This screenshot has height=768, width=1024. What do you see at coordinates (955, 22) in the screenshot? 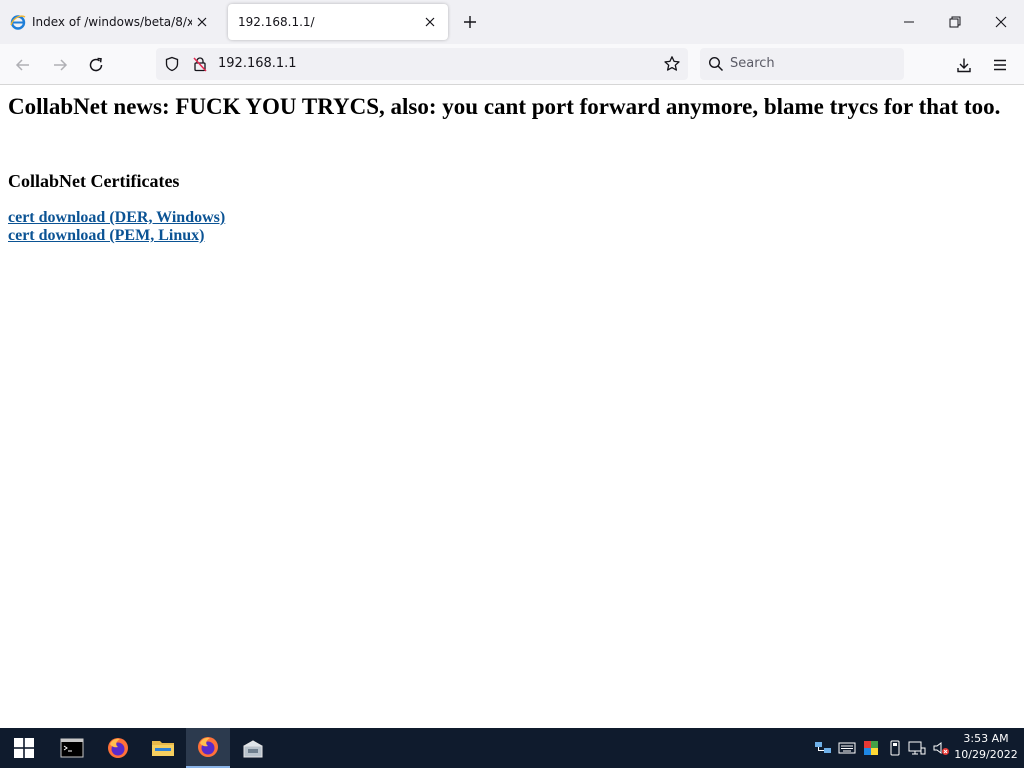
I see `restore-button` at bounding box center [955, 22].